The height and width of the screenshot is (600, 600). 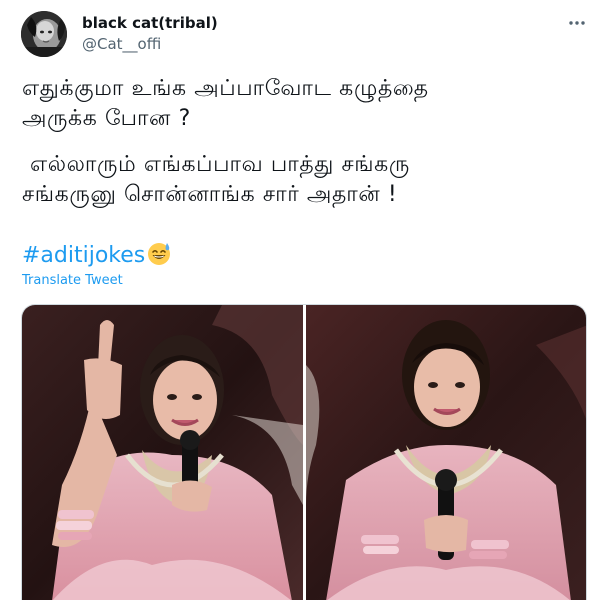 What do you see at coordinates (210, 194) in the screenshot?
I see `tweet-text-line: சங்கருனு சொன்னாங்க சார் அதான் !` at bounding box center [210, 194].